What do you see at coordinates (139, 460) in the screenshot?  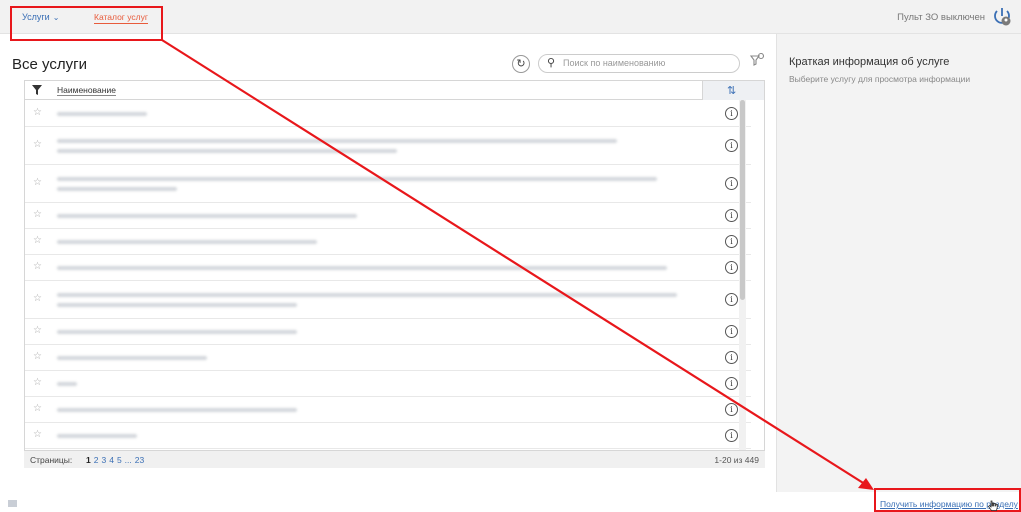 I see `page-link: 23` at bounding box center [139, 460].